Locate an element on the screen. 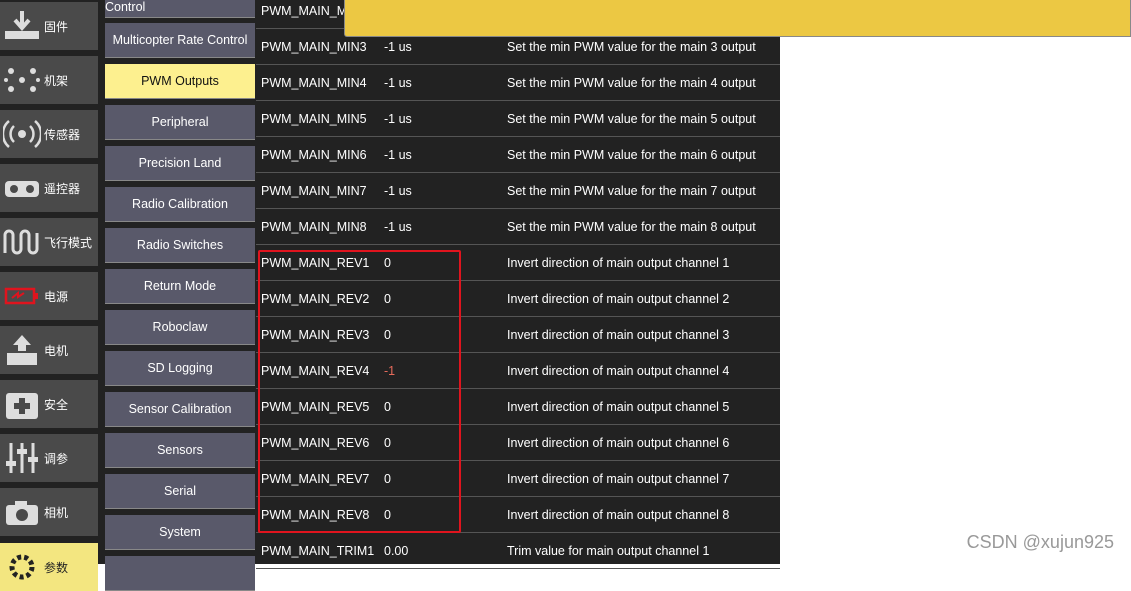 The height and width of the screenshot is (591, 1131). param-name: PWM_MAIN_MIN4 is located at coordinates (314, 83).